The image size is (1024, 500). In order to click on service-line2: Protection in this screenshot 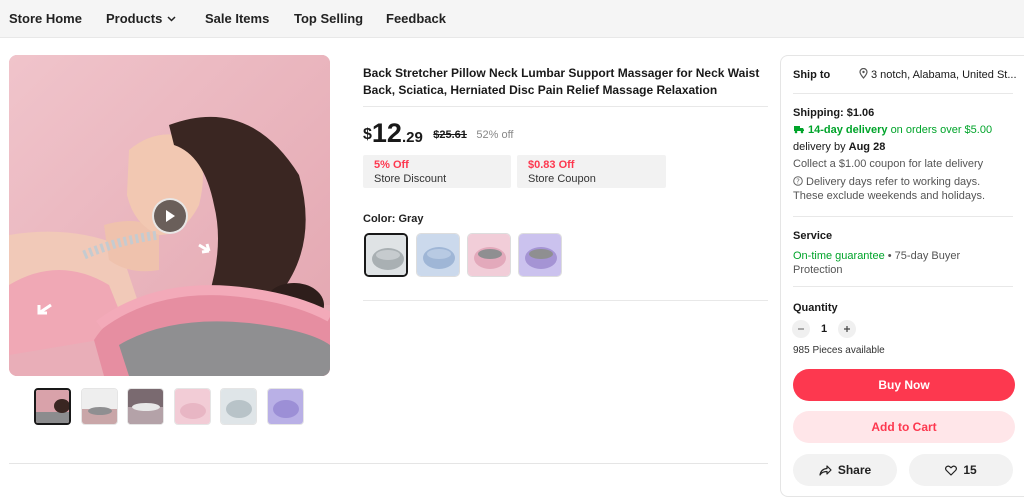, I will do `click(818, 270)`.